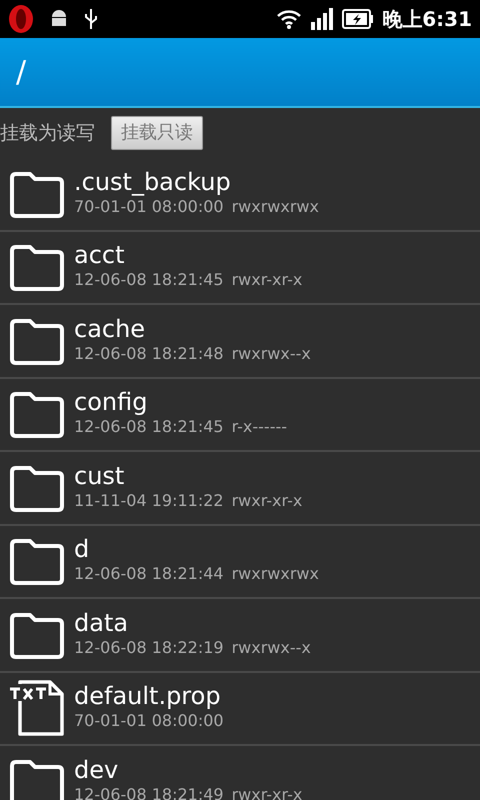 This screenshot has height=800, width=480. I want to click on file-row: acct 12-06-08 18:21:45 rwxr-xr-x, so click(240, 268).